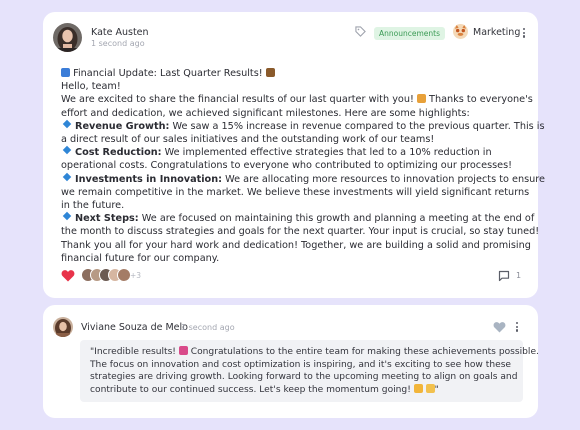 The height and width of the screenshot is (430, 580). What do you see at coordinates (68, 275) in the screenshot?
I see `heart-icon` at bounding box center [68, 275].